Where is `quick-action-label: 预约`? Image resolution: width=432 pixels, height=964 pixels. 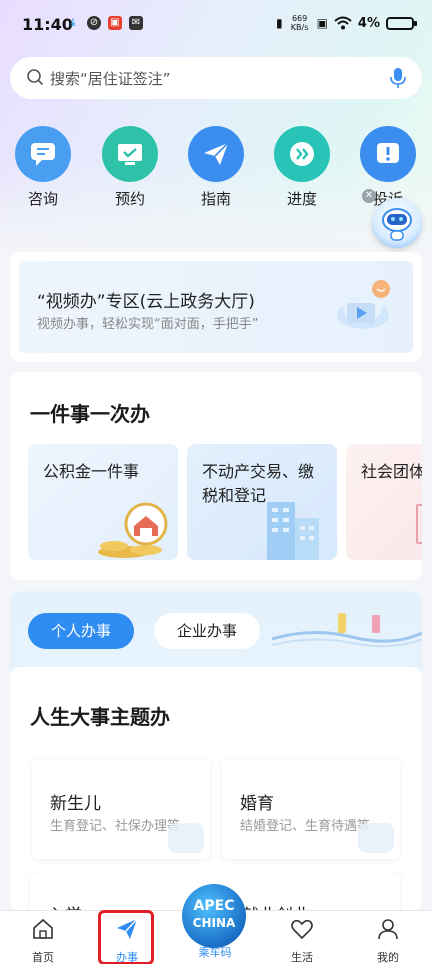
quick-action-label: 预约 is located at coordinates (129, 199).